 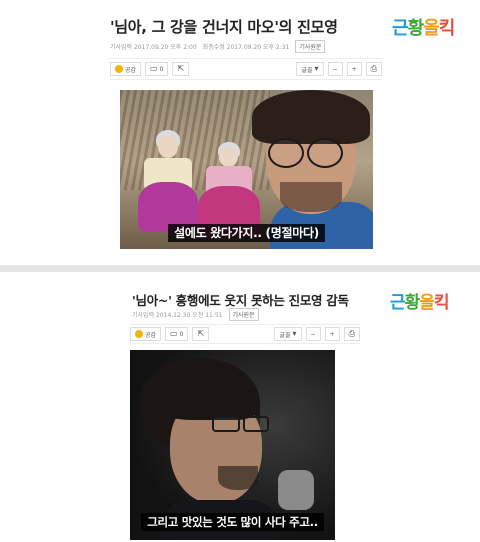 I want to click on published-date: 기사입력 2014.12.30 오전 11:51, so click(x=177, y=315).